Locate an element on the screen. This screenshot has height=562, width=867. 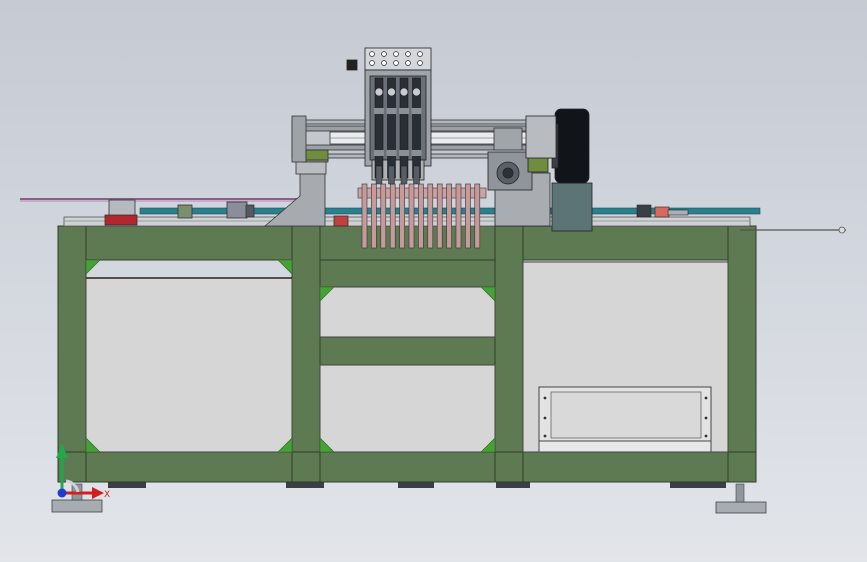
right-rod-parts is located at coordinates (662, 211).